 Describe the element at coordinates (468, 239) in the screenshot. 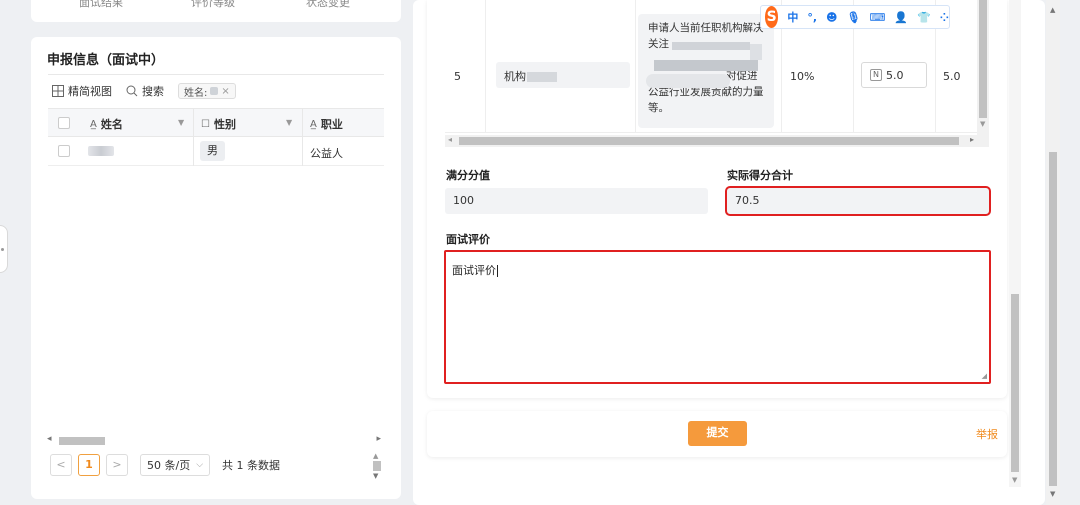

I see `comment-label: 面试评价` at that location.